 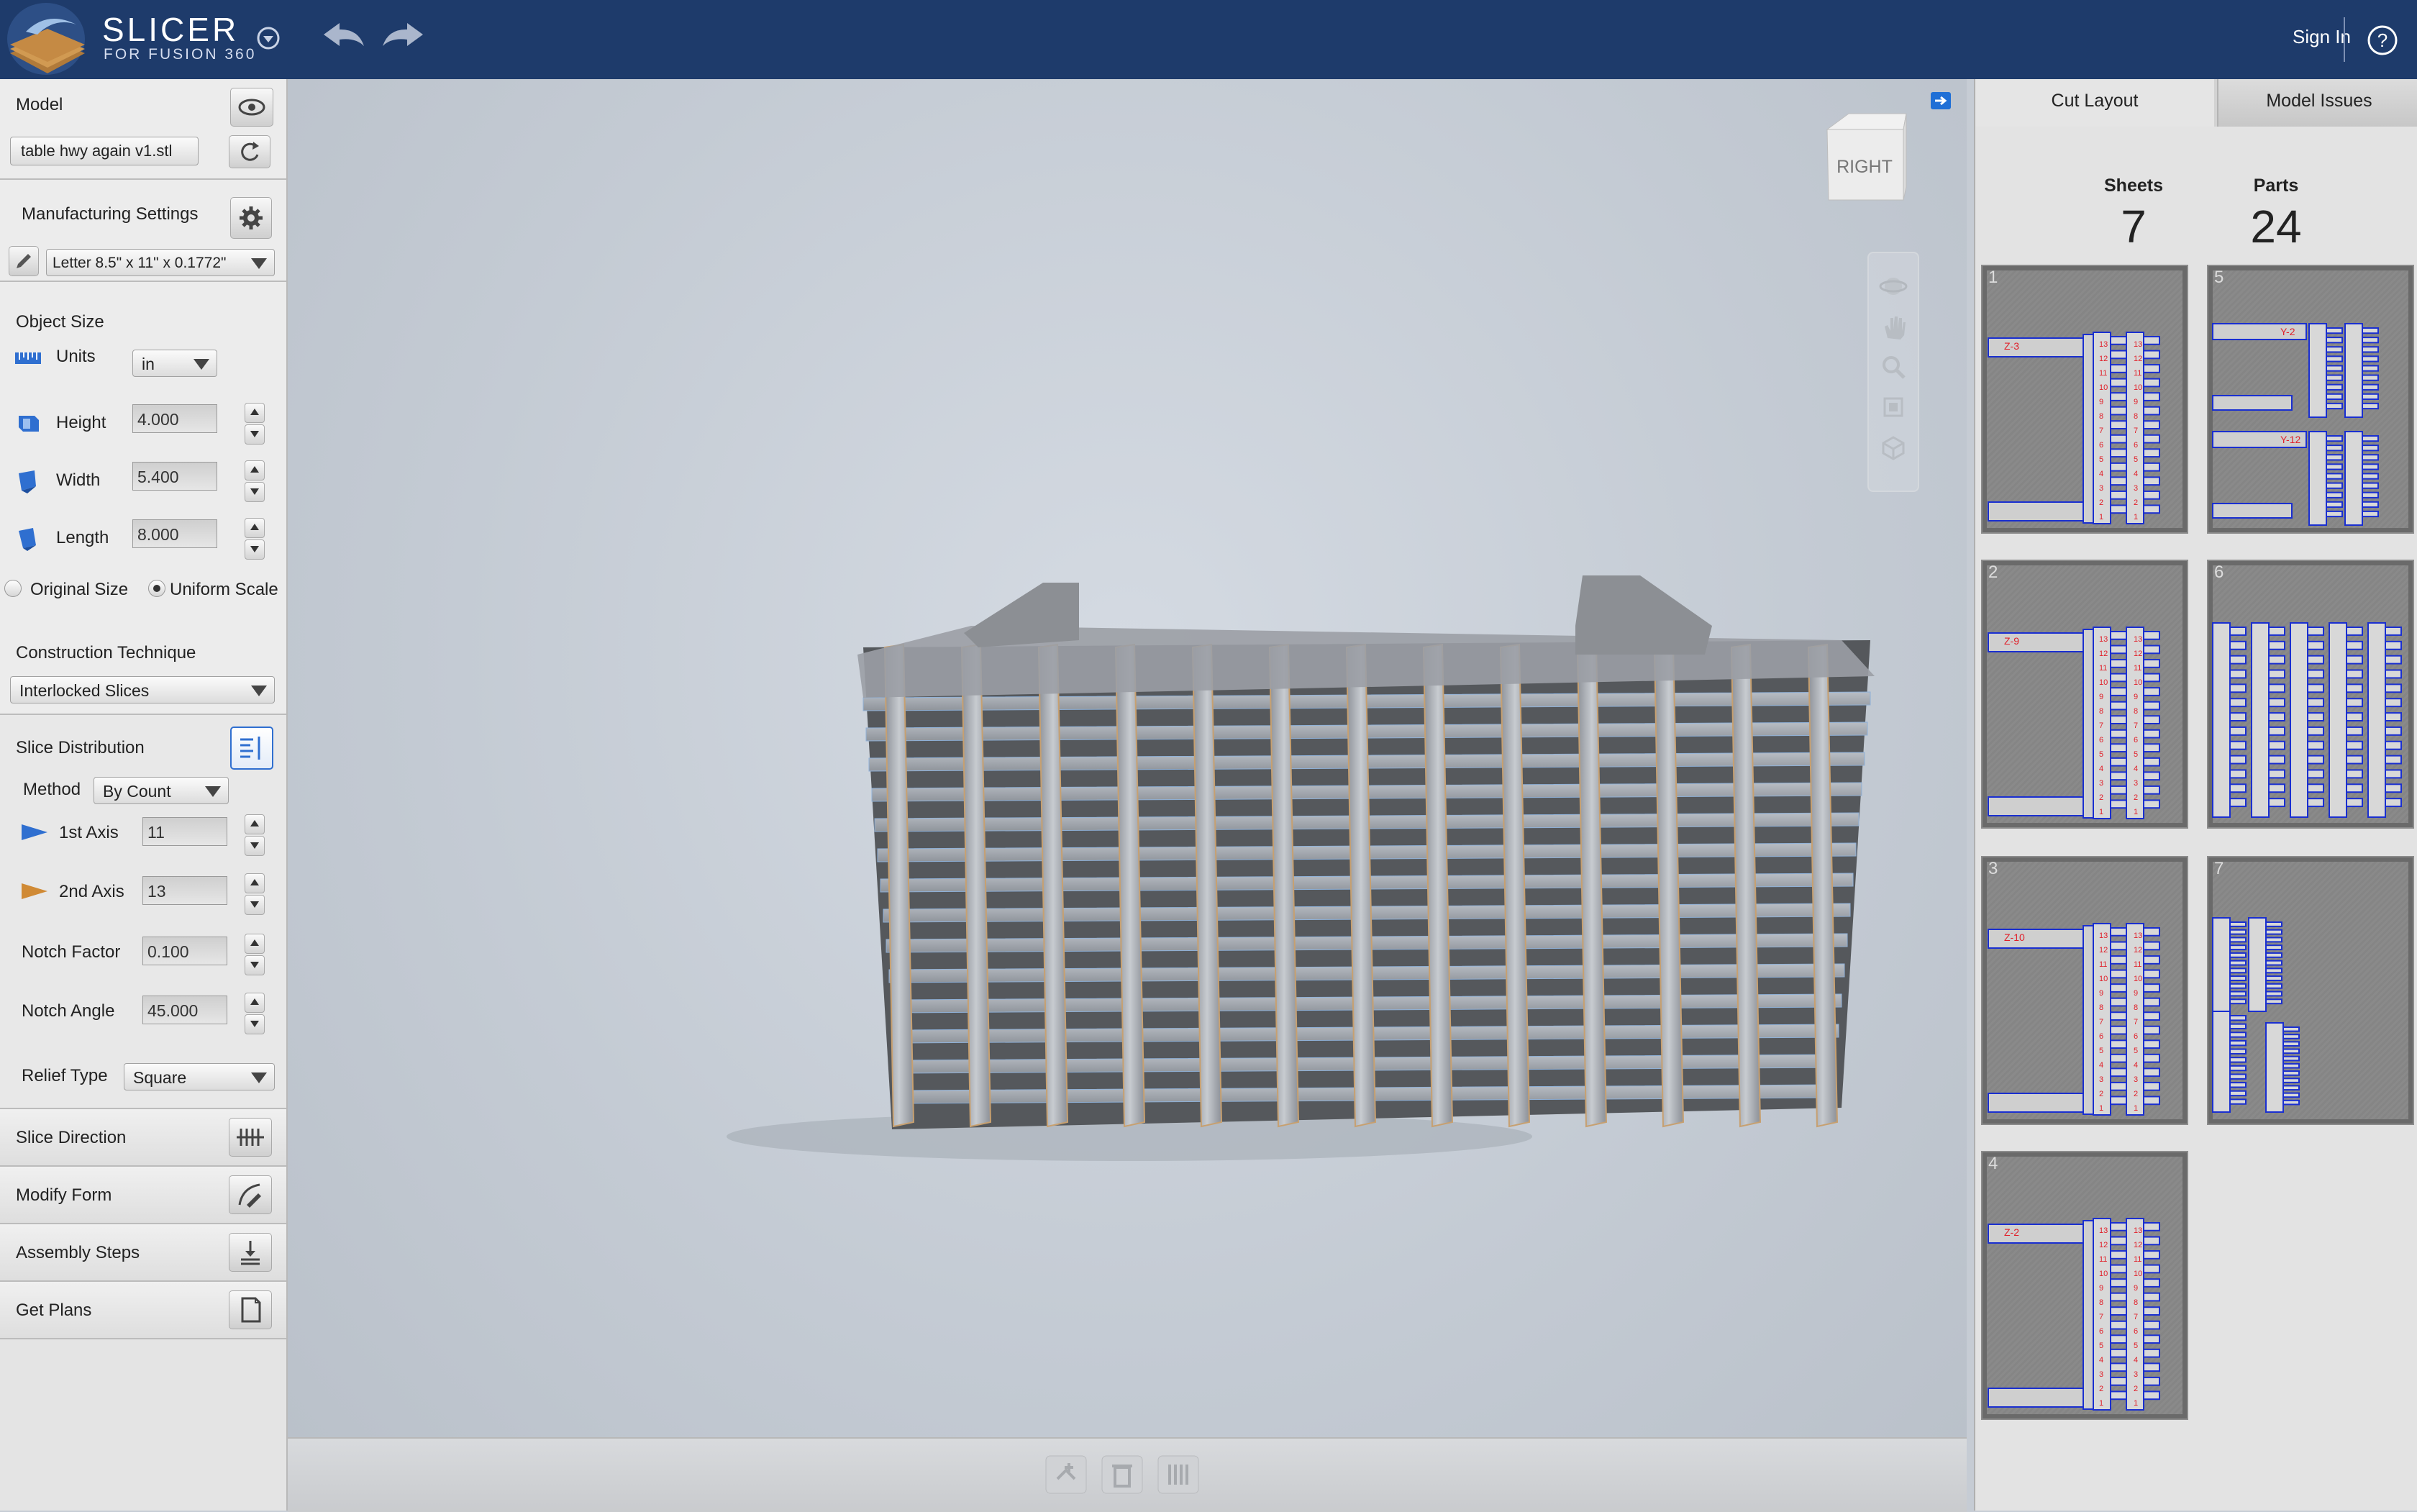 What do you see at coordinates (1179, 1475) in the screenshot?
I see `slice-tool-icon` at bounding box center [1179, 1475].